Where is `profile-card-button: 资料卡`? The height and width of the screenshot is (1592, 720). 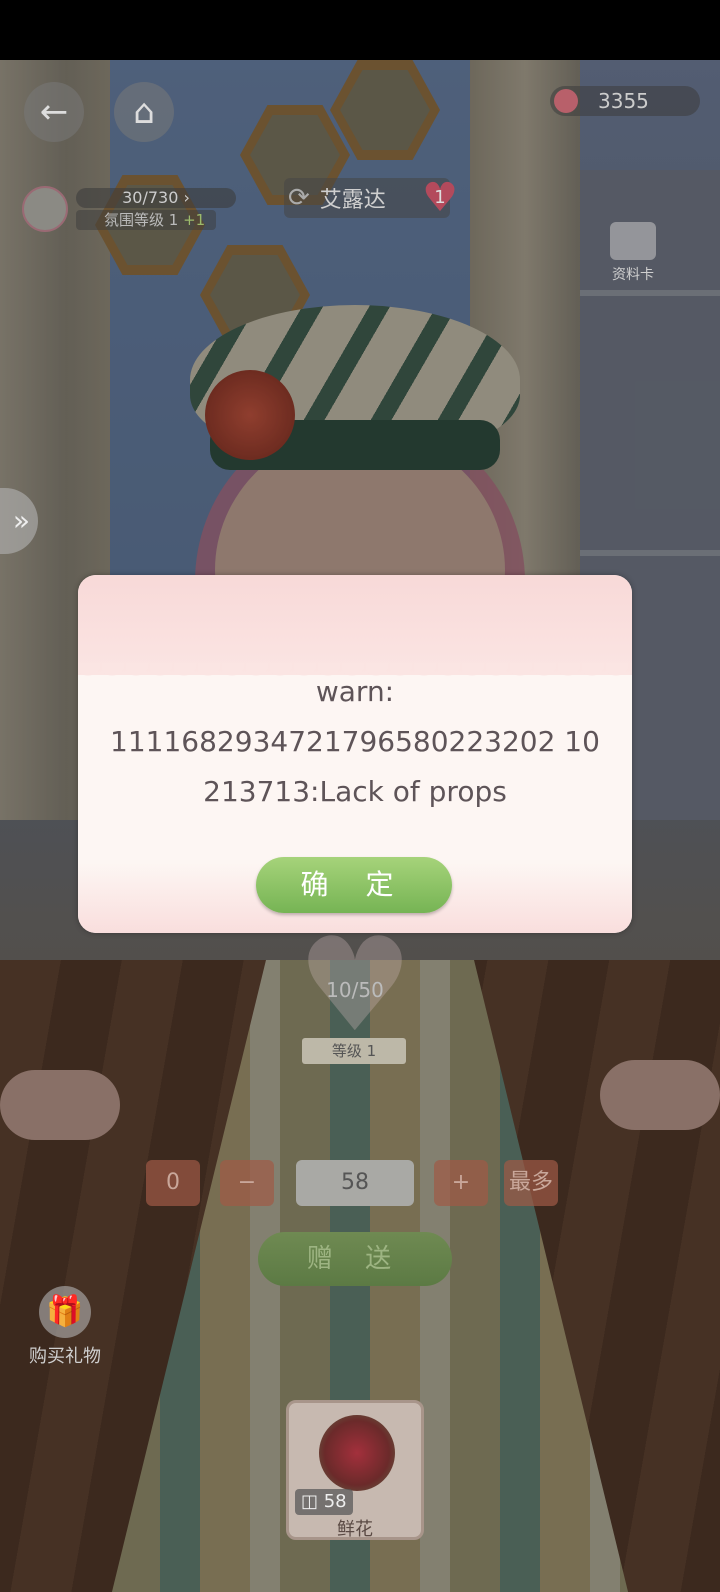
profile-card-button: 资料卡 is located at coordinates (633, 253).